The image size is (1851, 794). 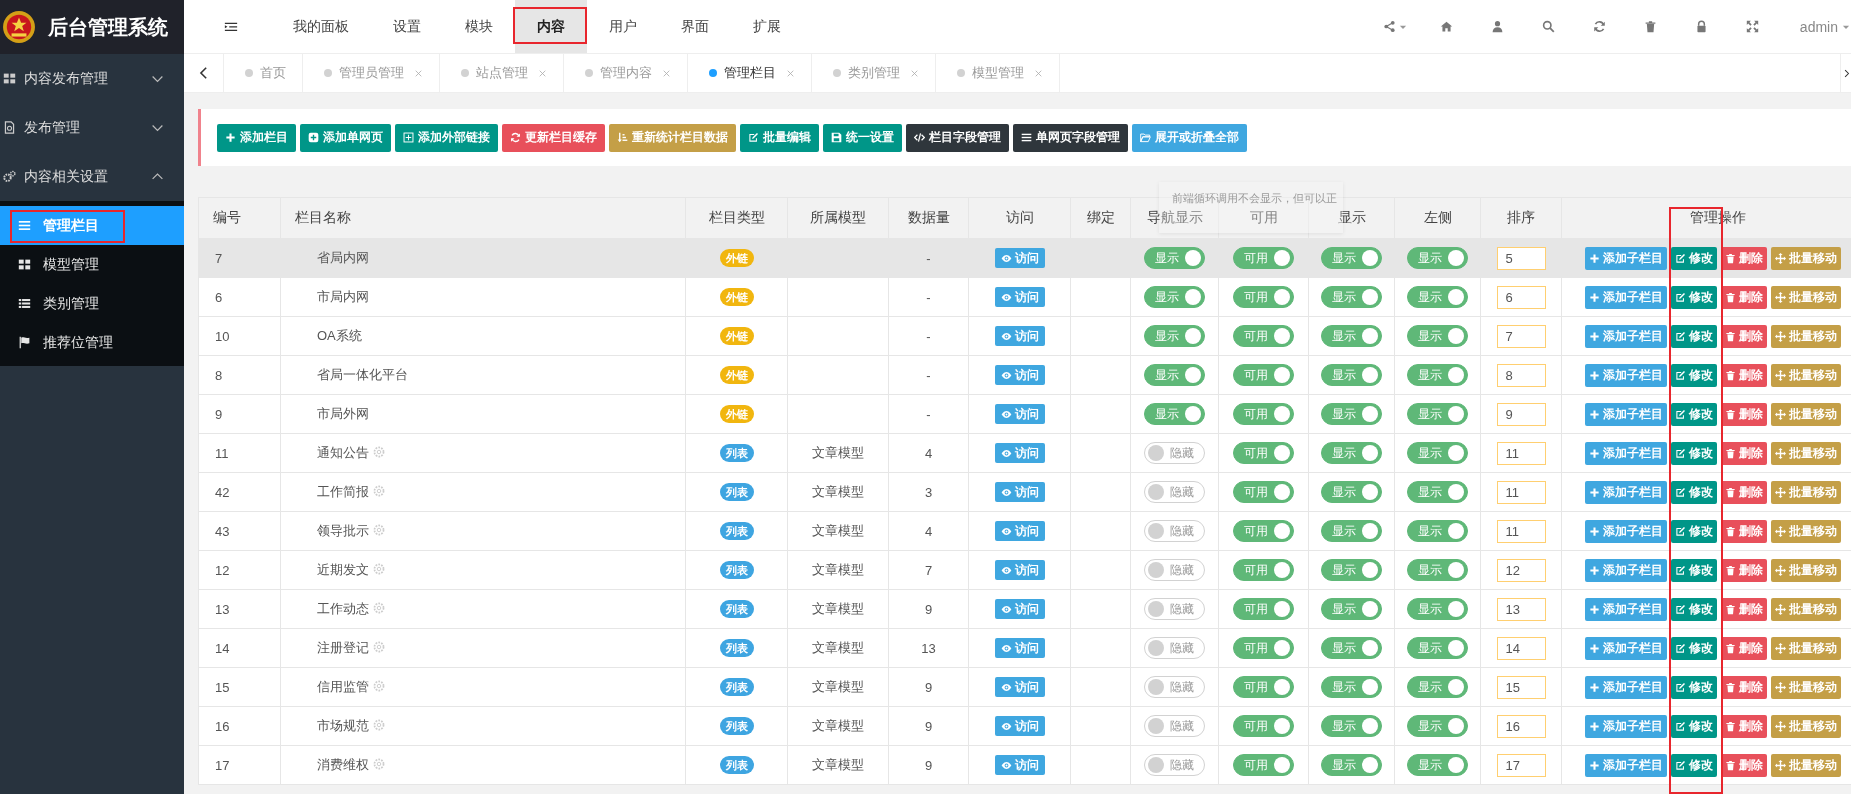 I want to click on sidebar-item: 类别管理, so click(x=92, y=303).